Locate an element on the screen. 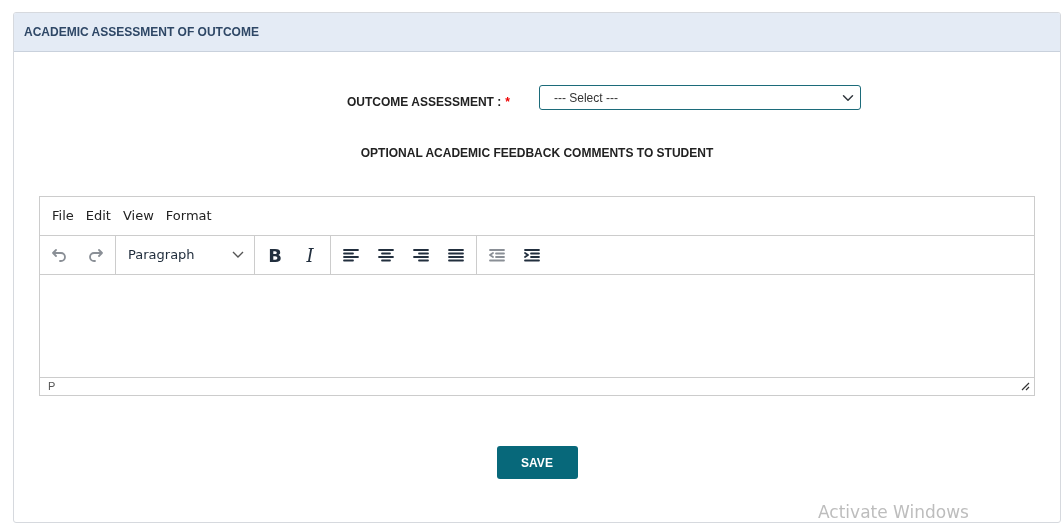 The width and height of the screenshot is (1064, 523). indent-icon is located at coordinates (532, 255).